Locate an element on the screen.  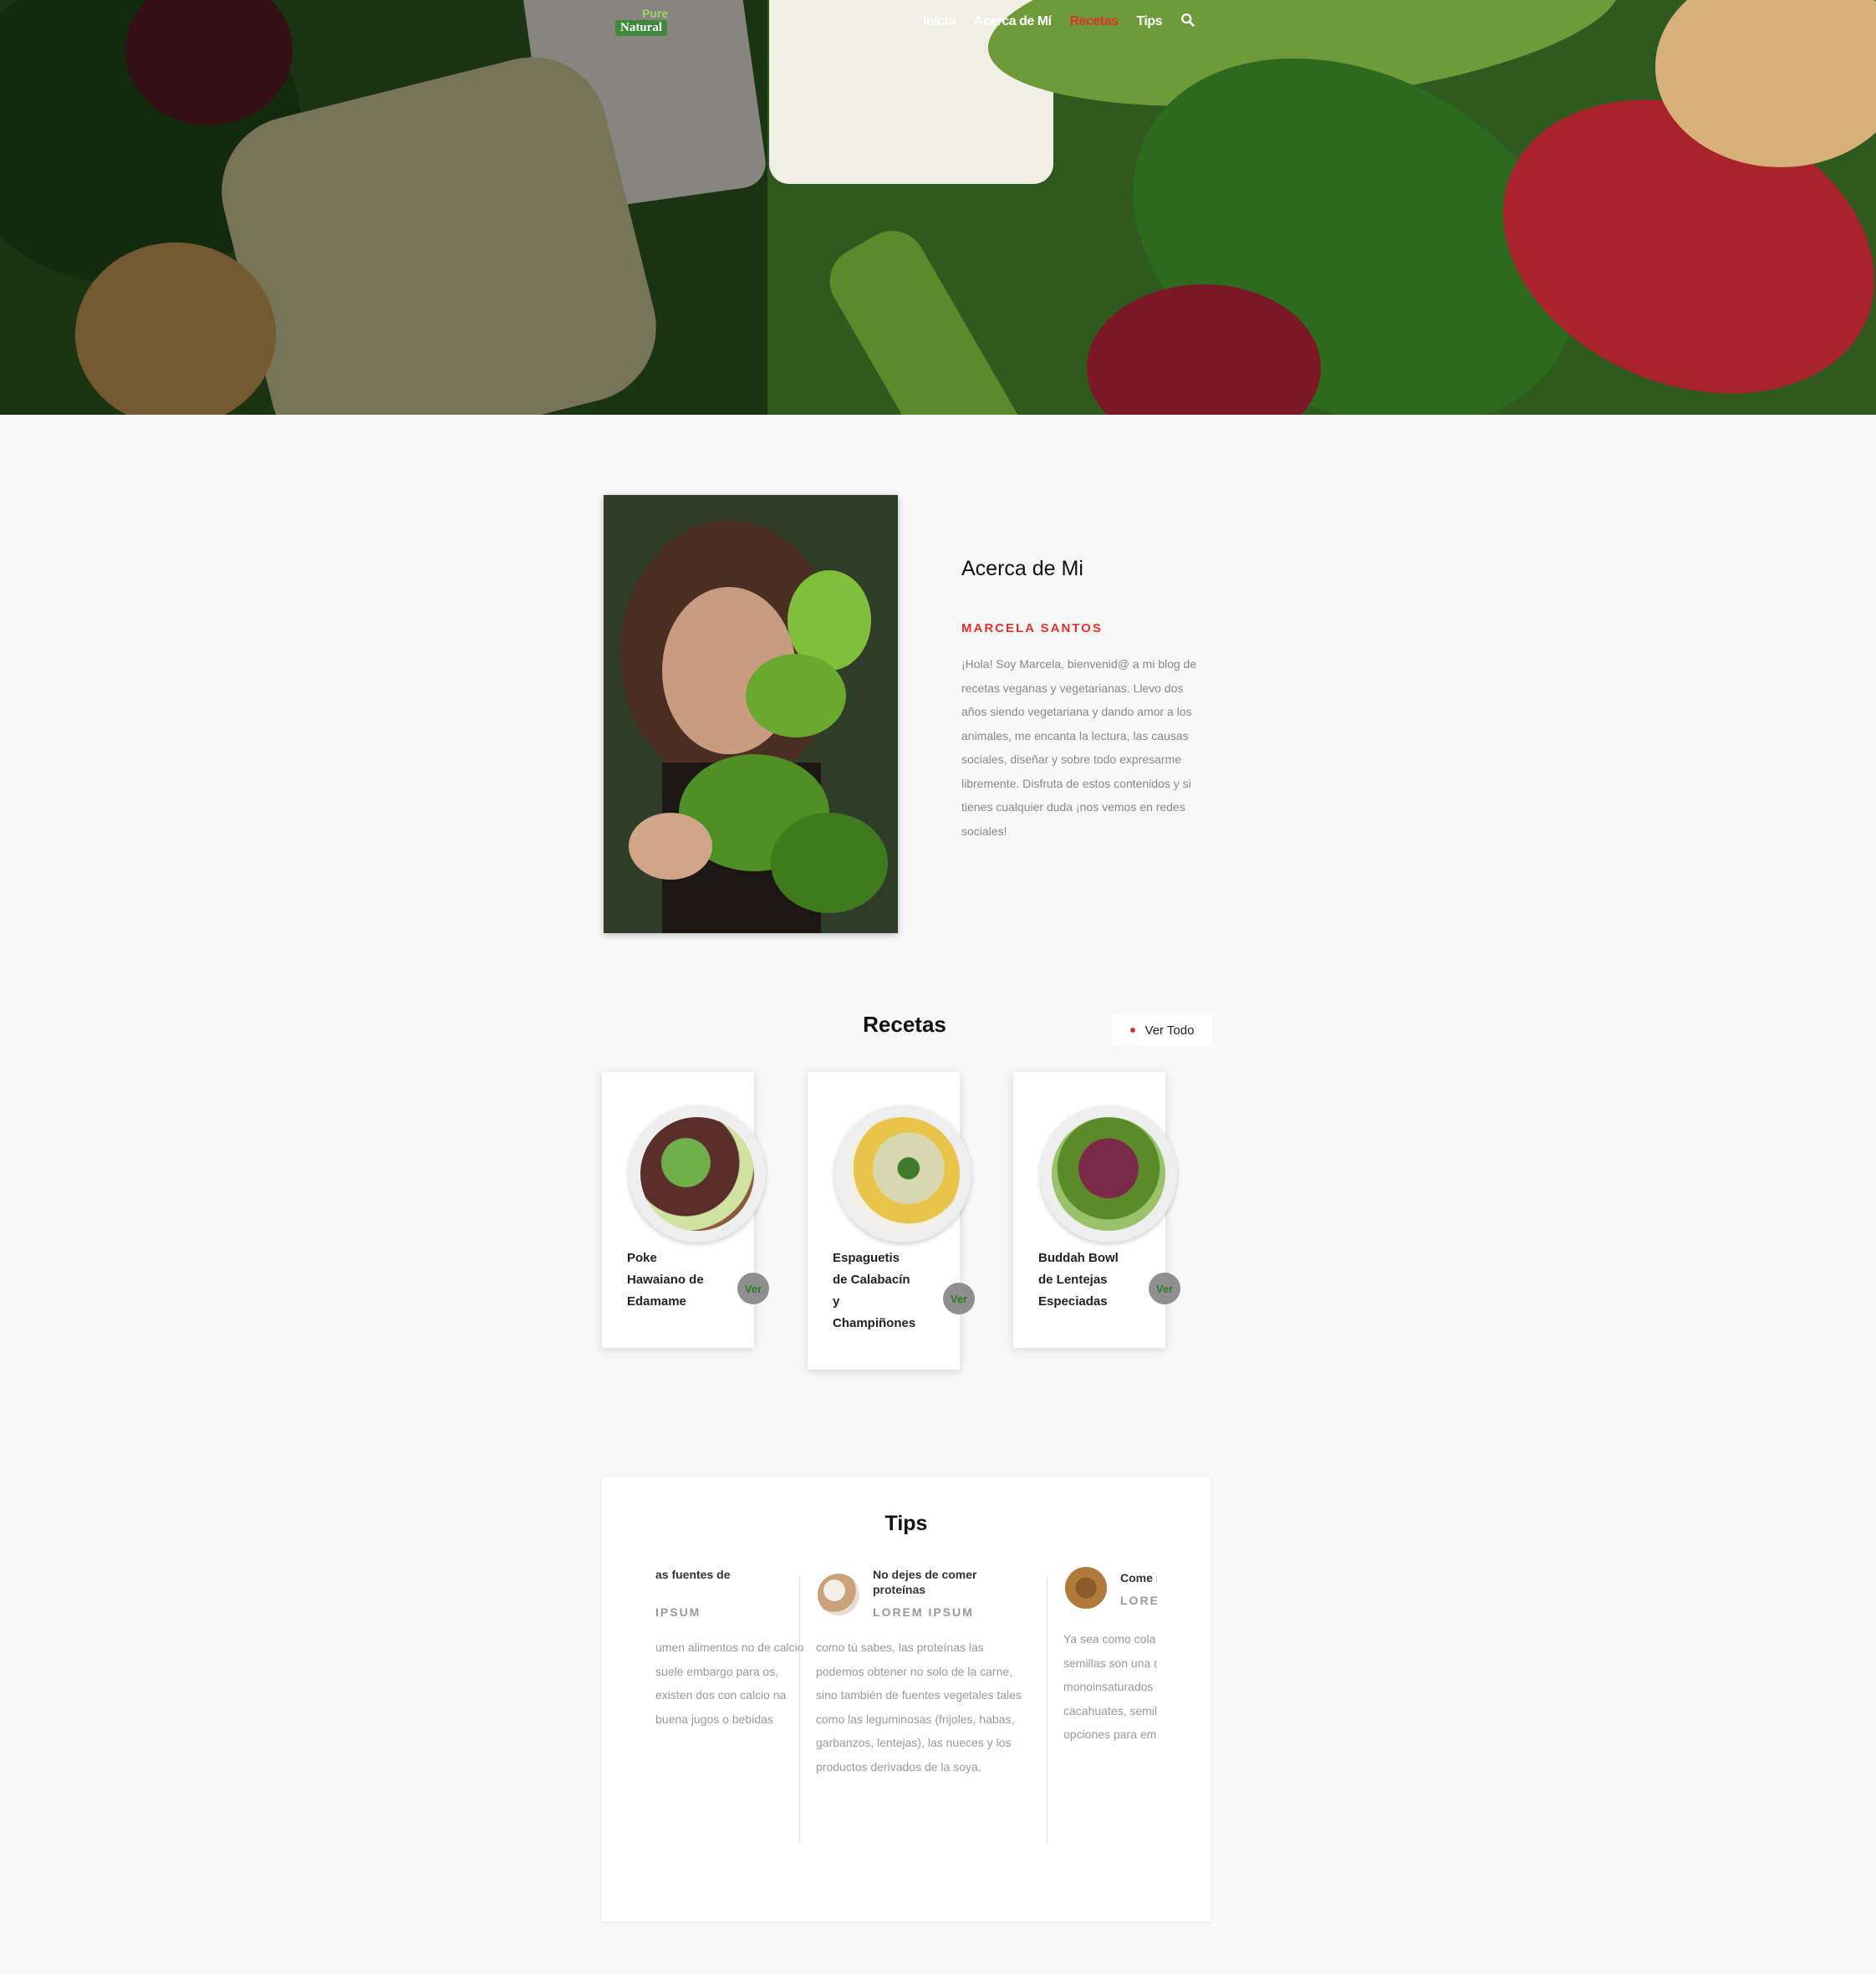
tip-subtitle: LOREM IPSUM is located at coordinates (923, 1612).